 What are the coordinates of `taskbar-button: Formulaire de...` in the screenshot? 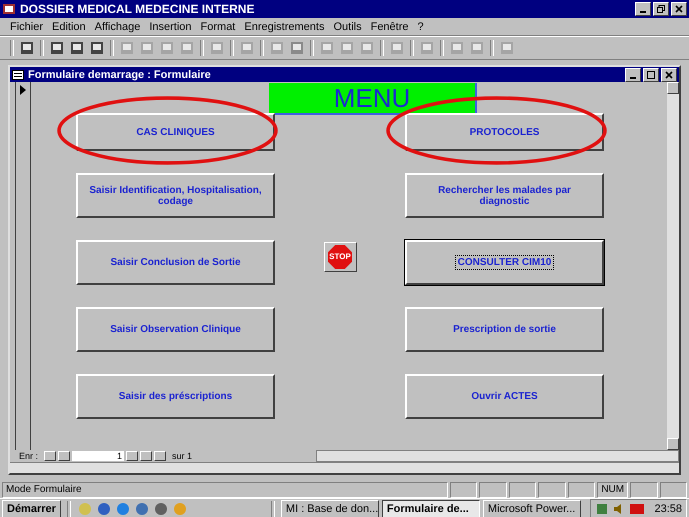 It's located at (431, 508).